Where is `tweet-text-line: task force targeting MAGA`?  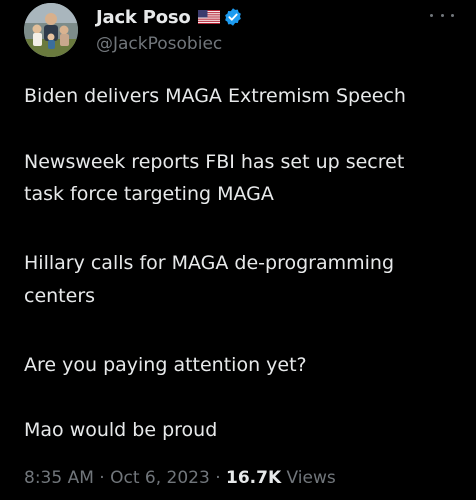 tweet-text-line: task force targeting MAGA is located at coordinates (149, 194).